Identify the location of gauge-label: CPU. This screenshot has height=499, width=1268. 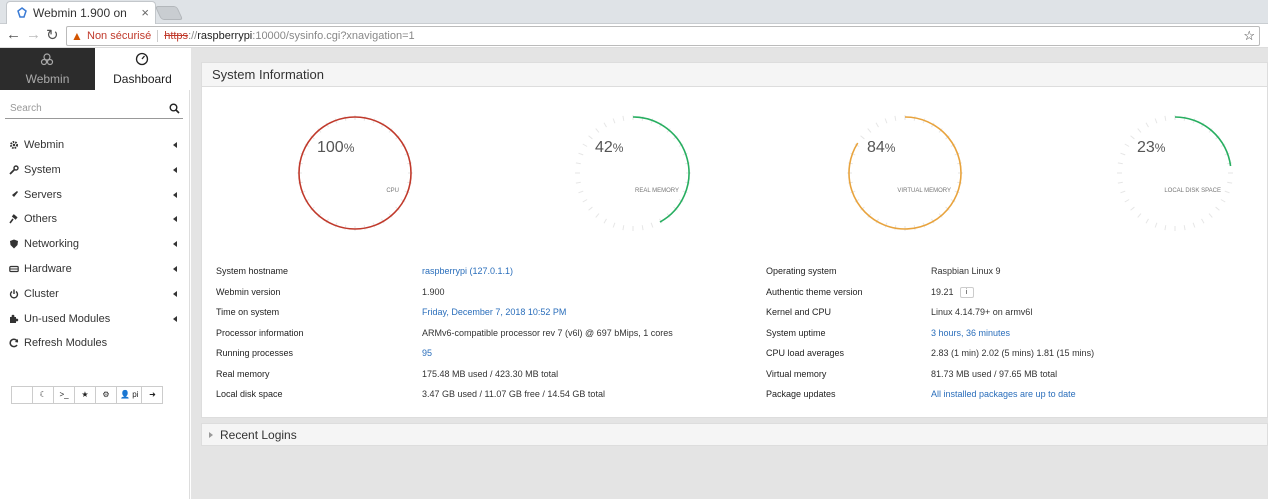
(392, 191).